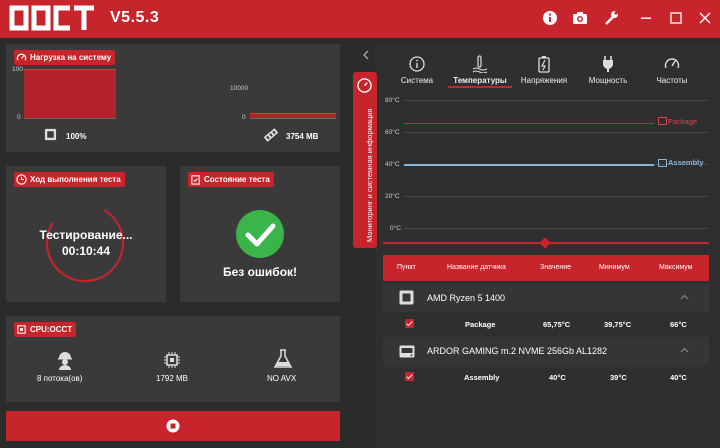 This screenshot has width=720, height=448. What do you see at coordinates (466, 298) in the screenshot?
I see `device-name: AMD Ryzen 5 1400` at bounding box center [466, 298].